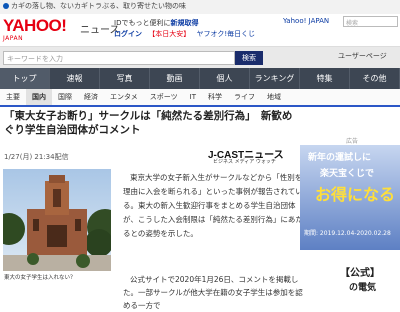 This screenshot has width=400, height=312. I want to click on ad-banner-line-2: 楽天宝くじで, so click(347, 174).